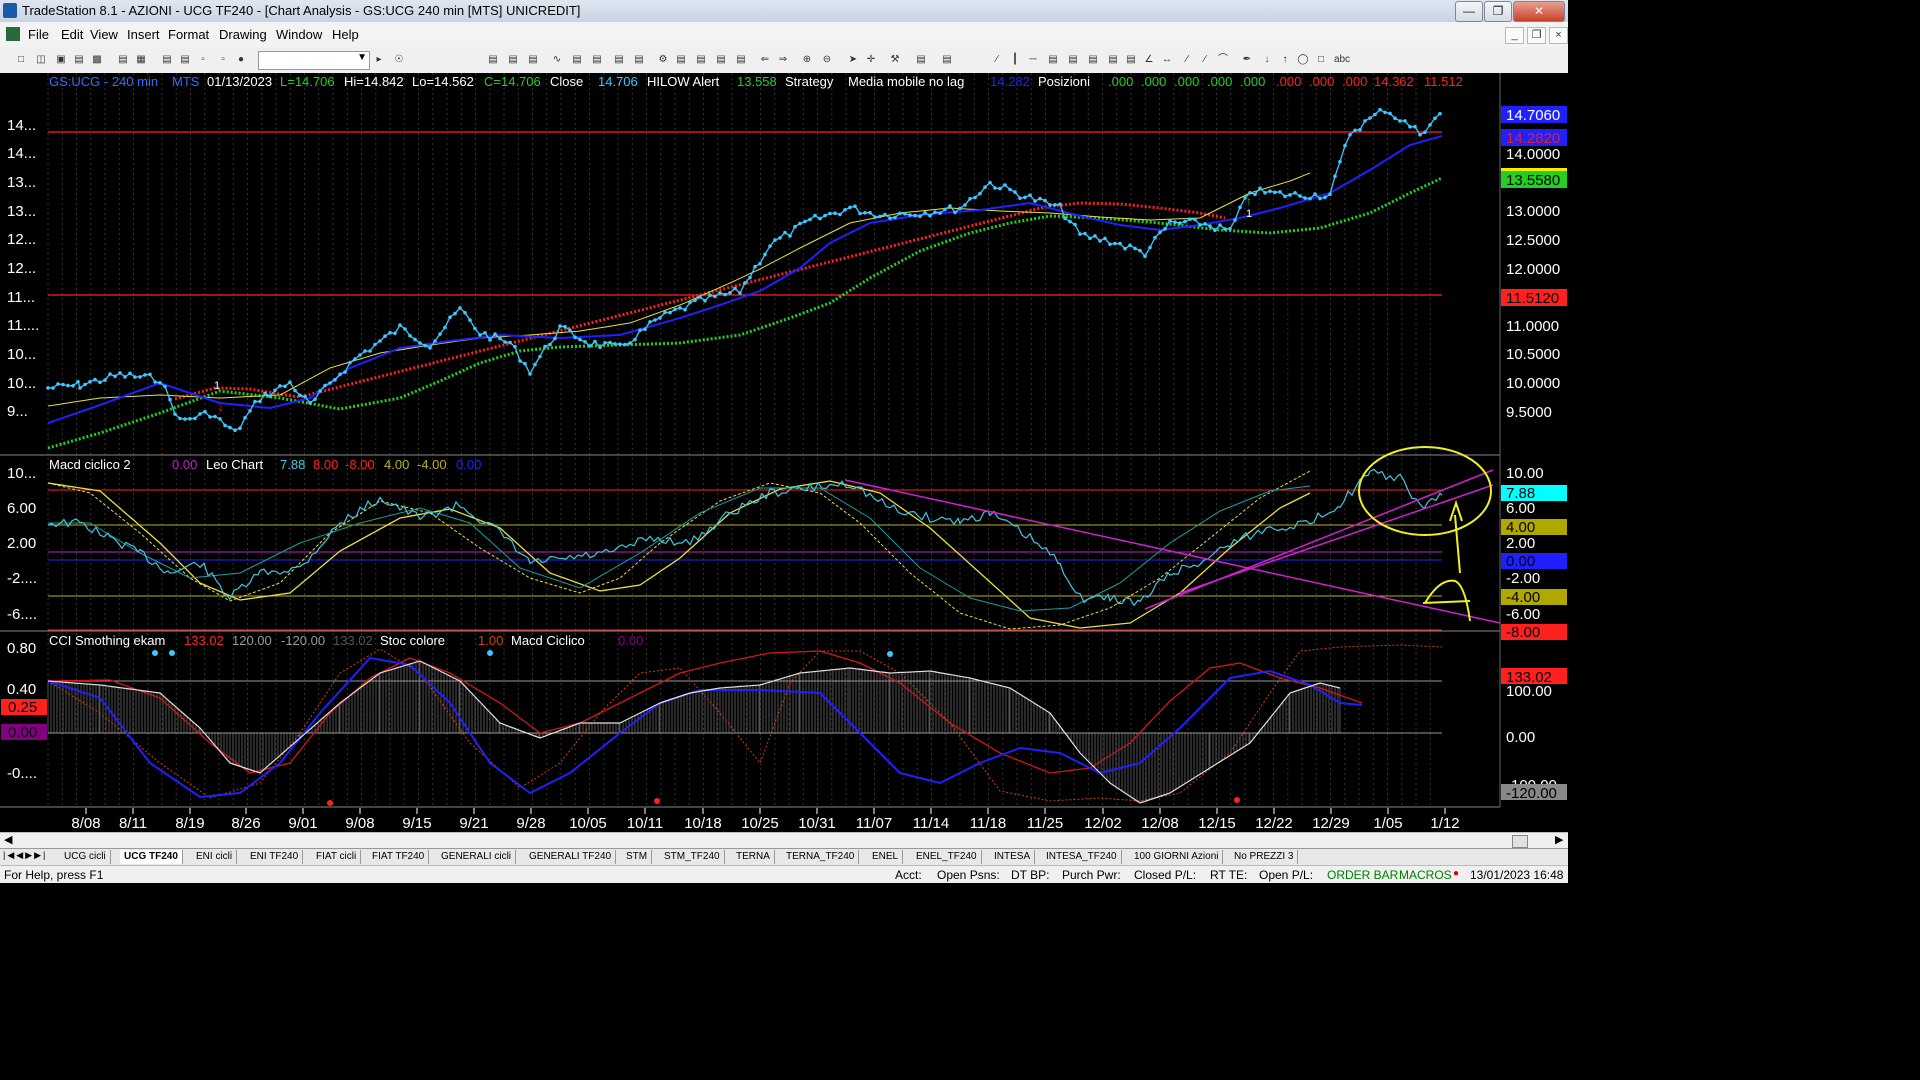 Image resolution: width=1920 pixels, height=1080 pixels. I want to click on gann-icon: ▤, so click(1093, 59).